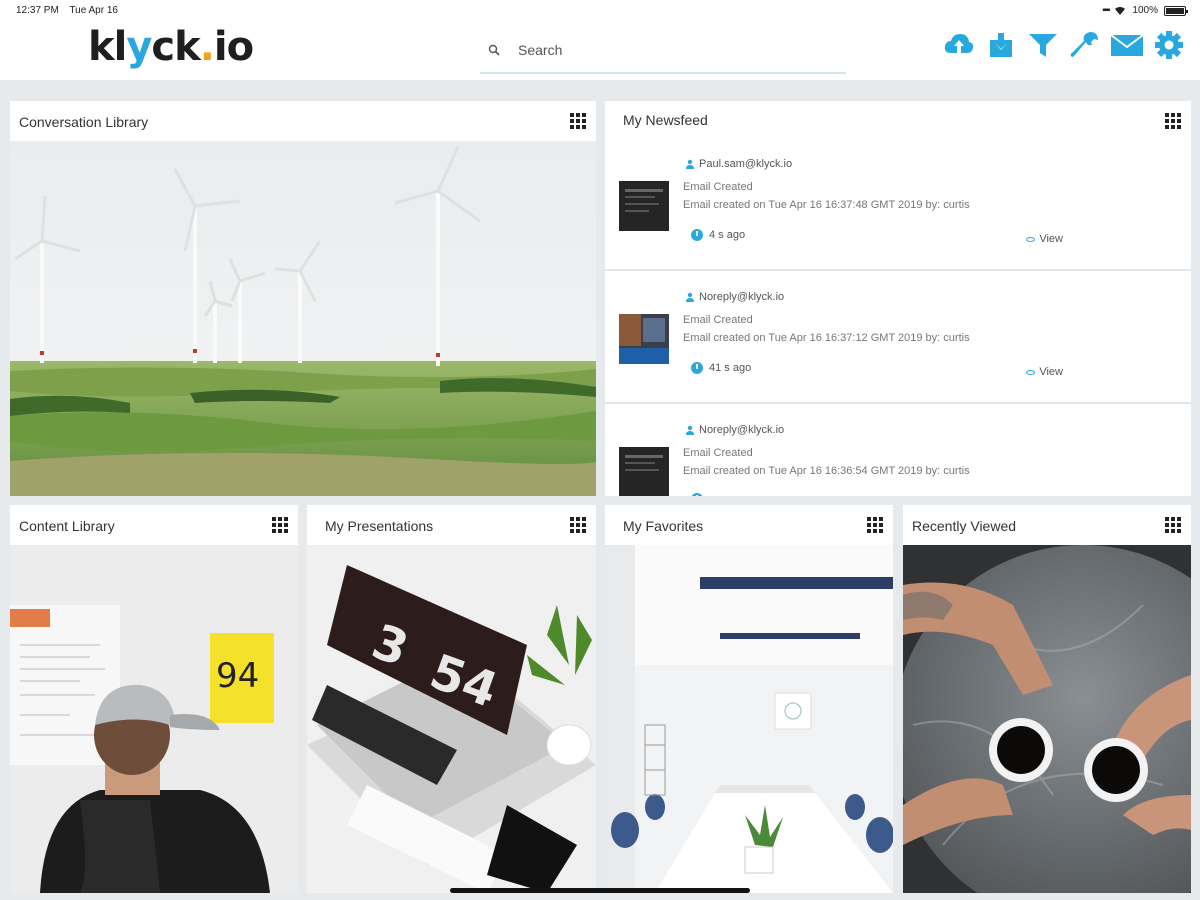 The image size is (1200, 900). Describe the element at coordinates (665, 120) in the screenshot. I see `panel-title: My Newsfeed` at that location.